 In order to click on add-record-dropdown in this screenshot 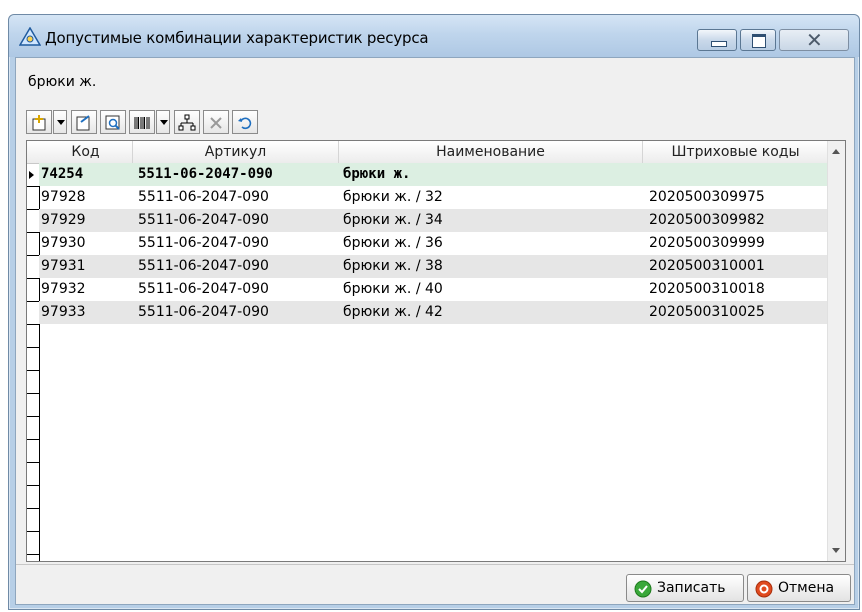, I will do `click(60, 122)`.